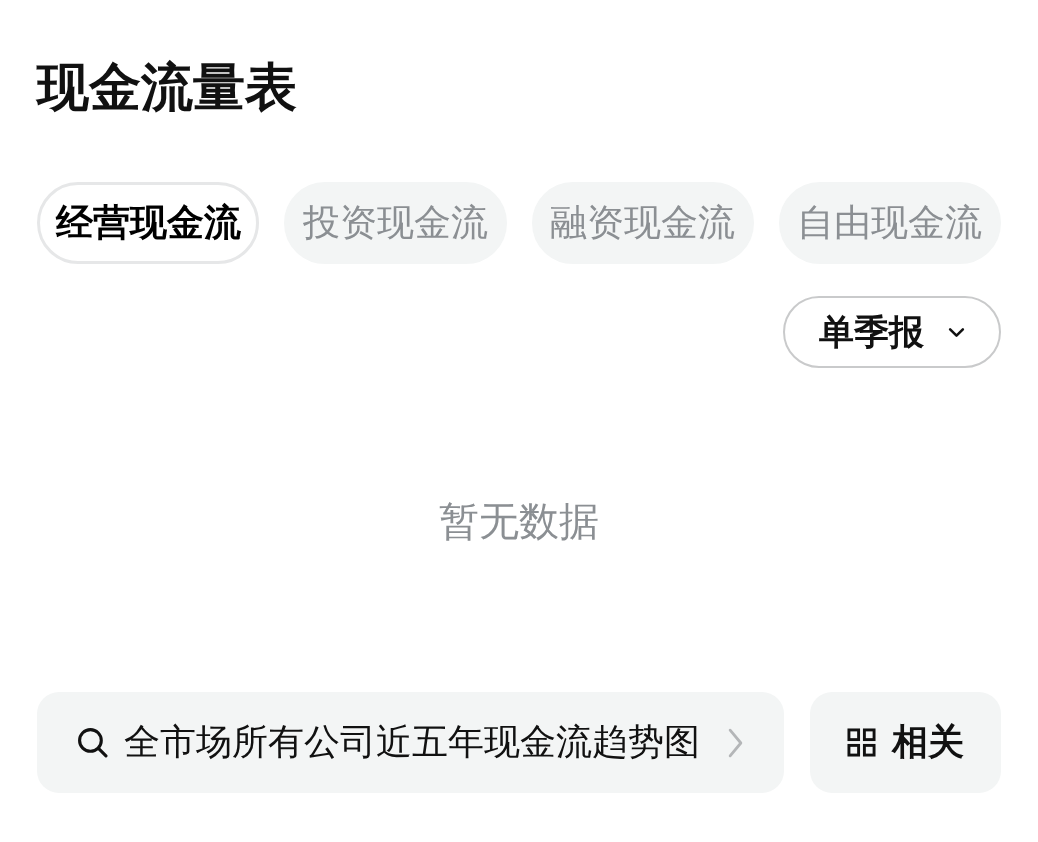 Image resolution: width=1038 pixels, height=842 pixels. Describe the element at coordinates (519, 521) in the screenshot. I see `empty-state-text: 暂无数据` at that location.